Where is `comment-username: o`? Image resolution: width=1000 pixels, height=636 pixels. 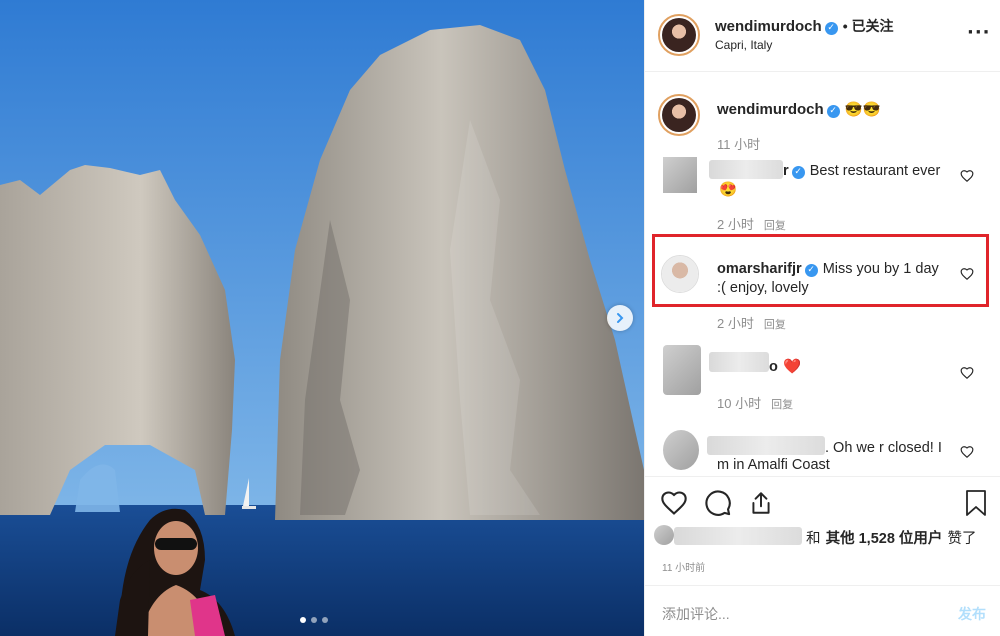
comment-username: o is located at coordinates (773, 367).